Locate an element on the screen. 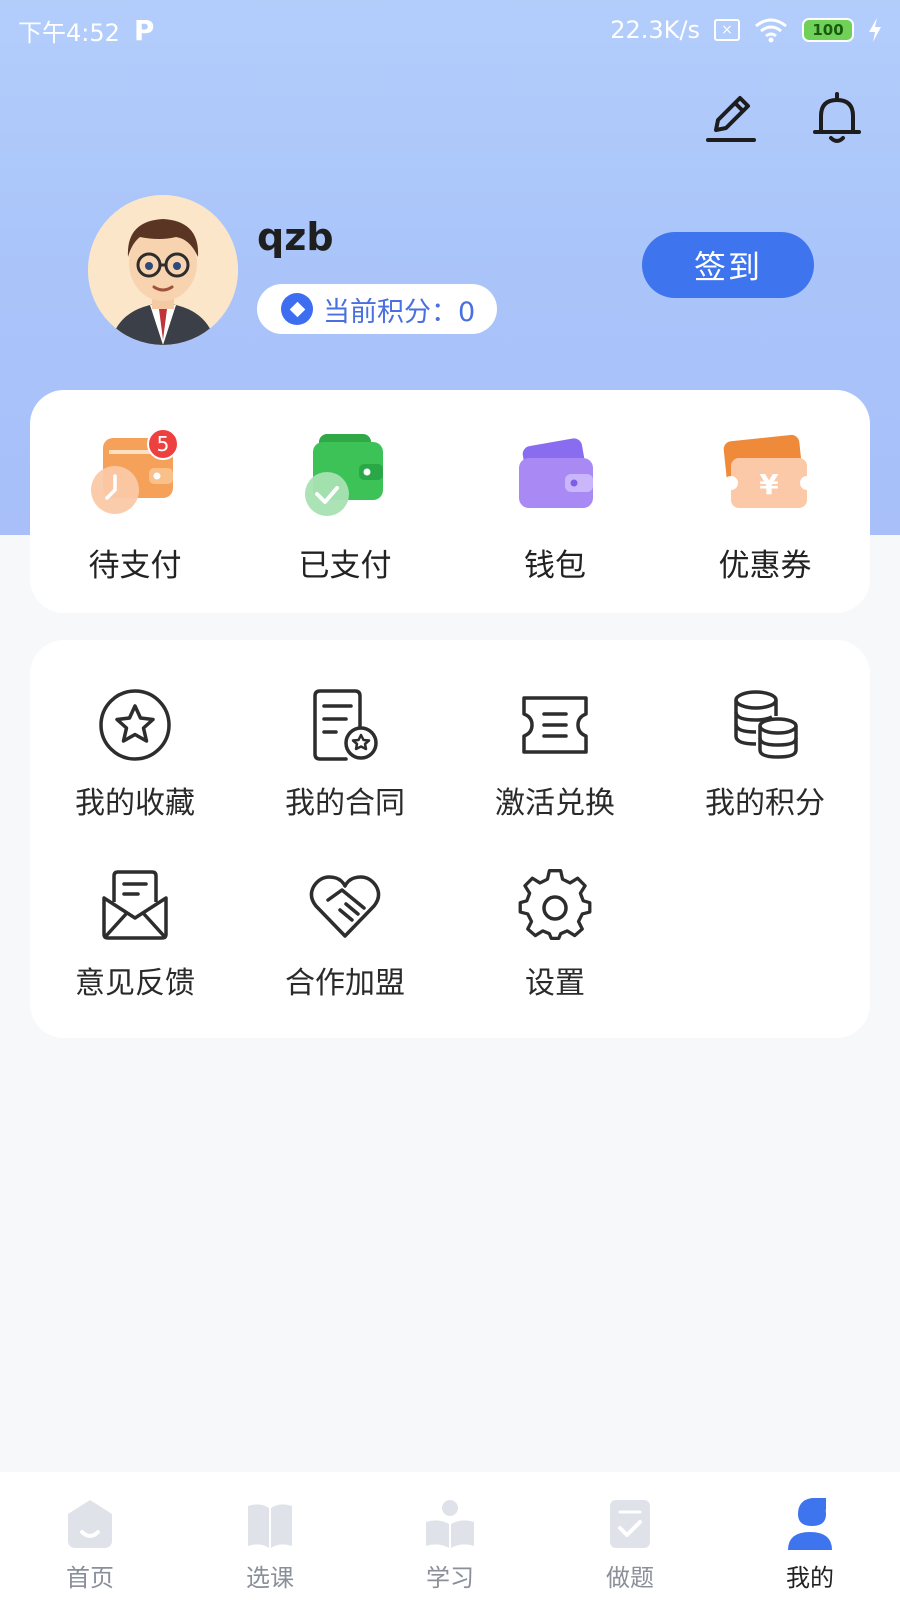  favorites-item: 我的收藏 is located at coordinates (135, 753).